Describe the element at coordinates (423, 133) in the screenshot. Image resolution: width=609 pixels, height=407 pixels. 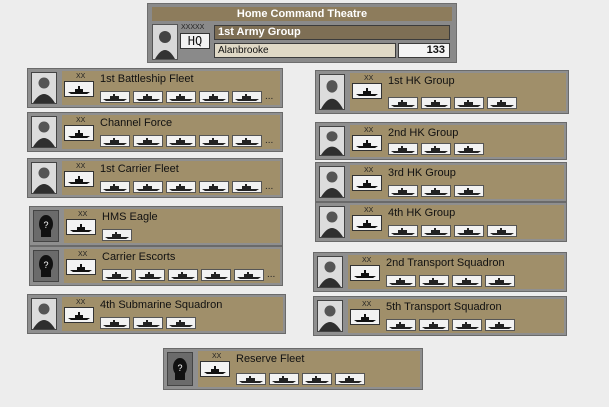
I see `unit-name: 2nd HK Group` at that location.